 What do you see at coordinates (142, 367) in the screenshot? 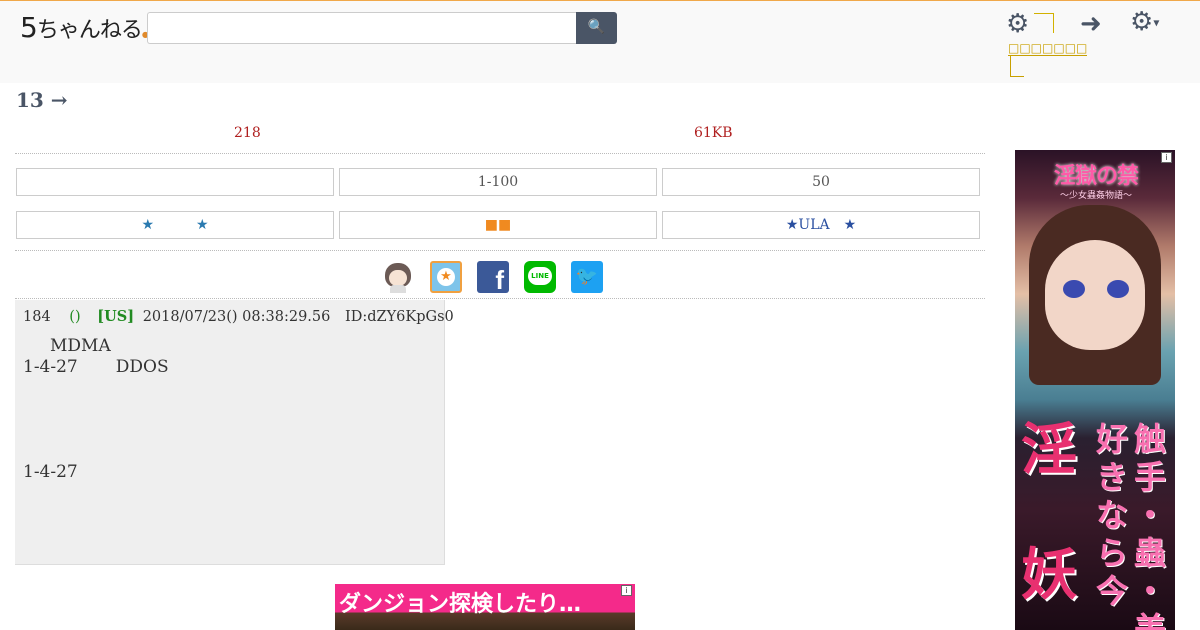
I see `post-body-text: DDOS` at bounding box center [142, 367].